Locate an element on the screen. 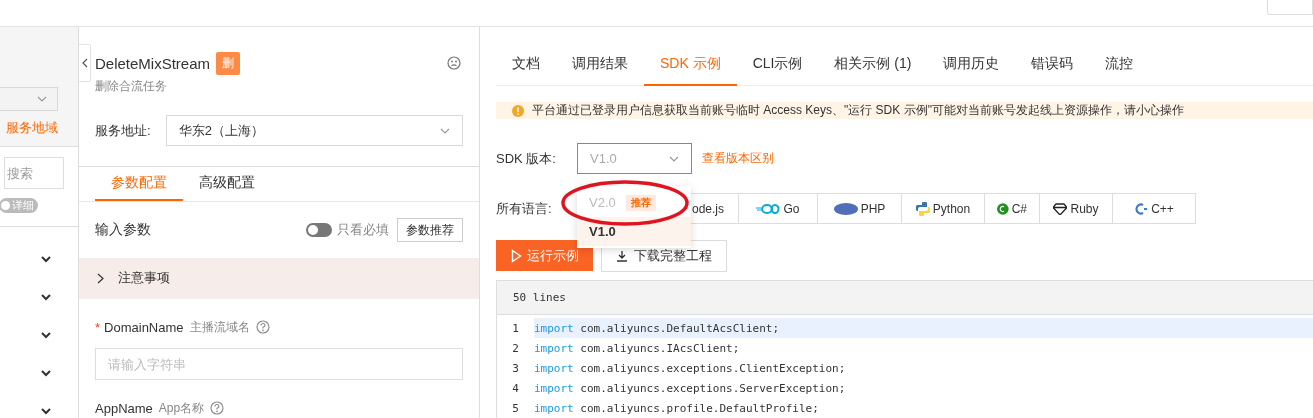 This screenshot has height=418, width=1313. face-icon is located at coordinates (454, 63).